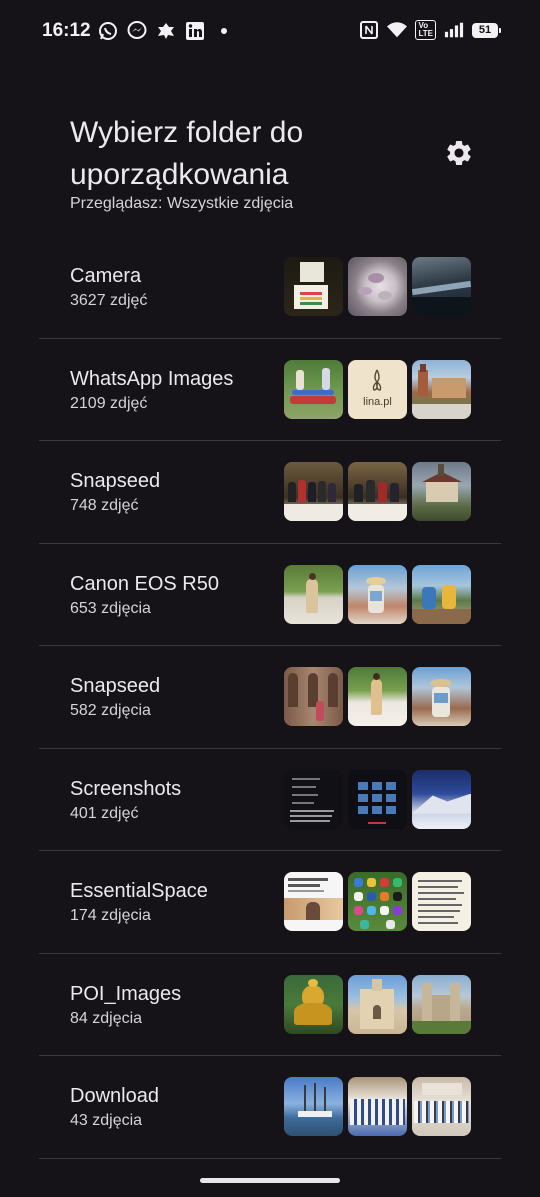  I want to click on folder-row-snapseed: Snapseed 748 zdjęć, so click(270, 492).